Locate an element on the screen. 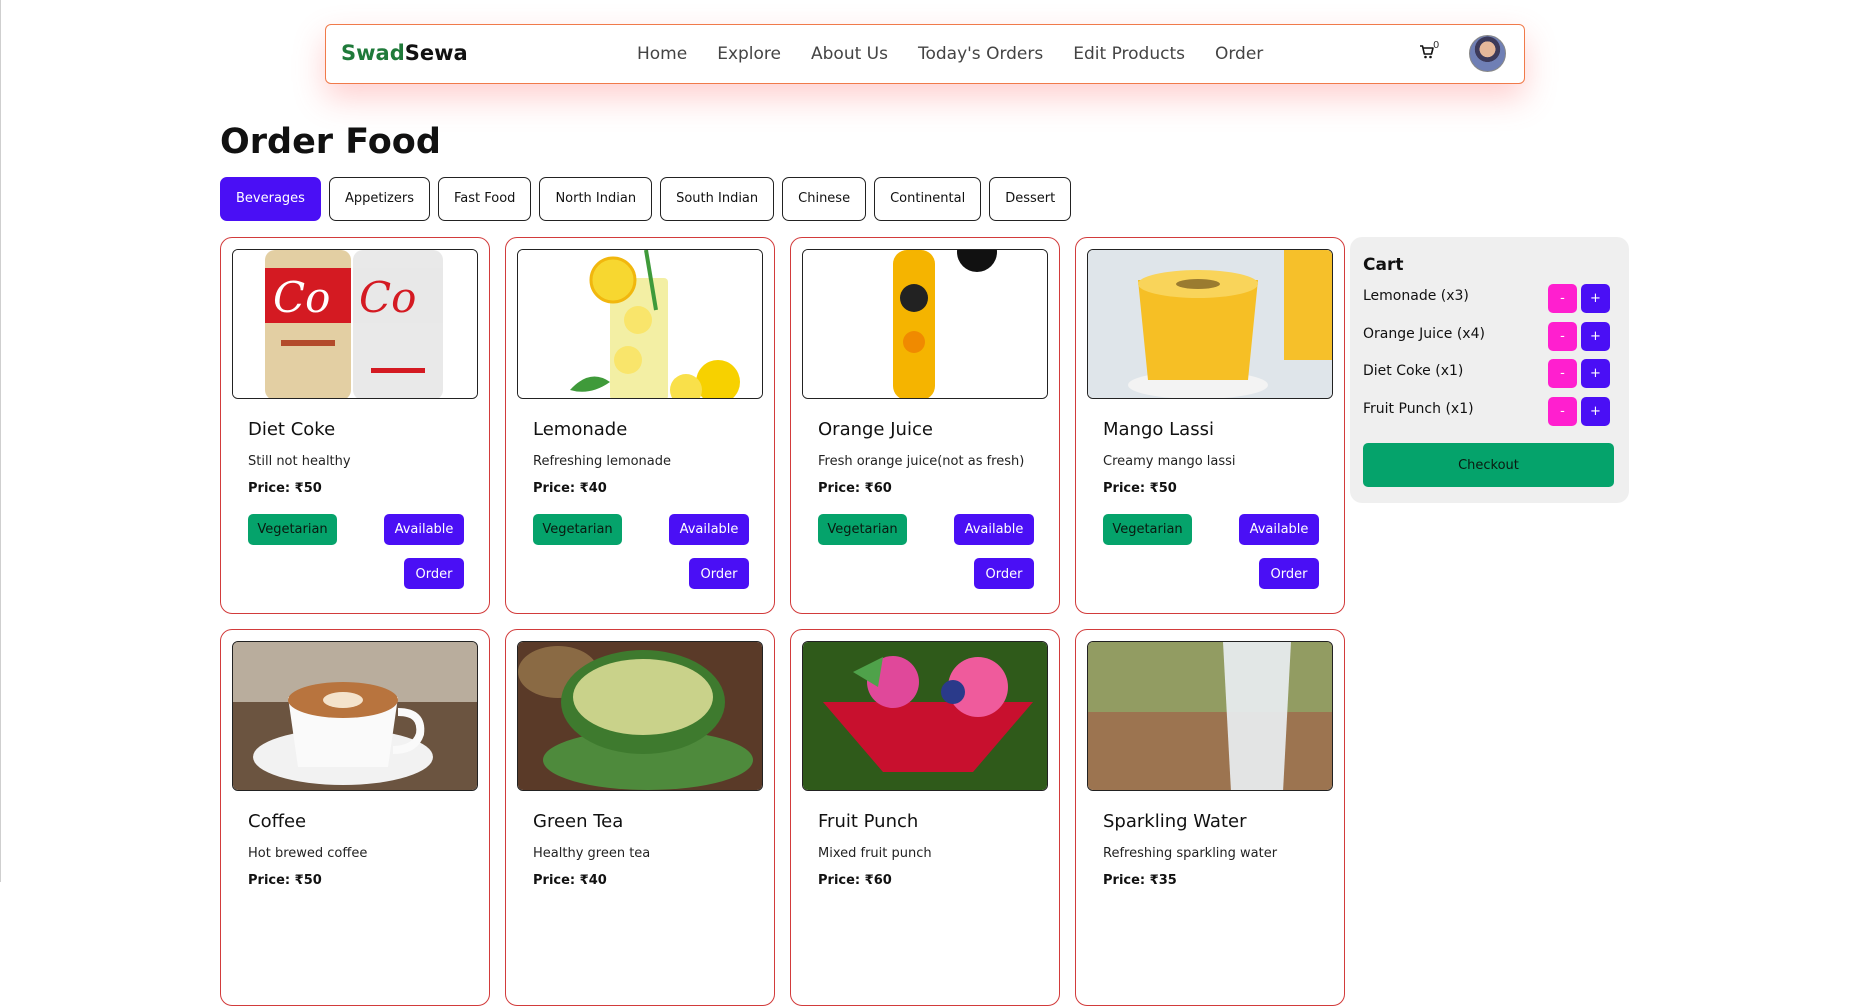 The image size is (1852, 1006). product-description: Hot brewed coffee is located at coordinates (308, 853).